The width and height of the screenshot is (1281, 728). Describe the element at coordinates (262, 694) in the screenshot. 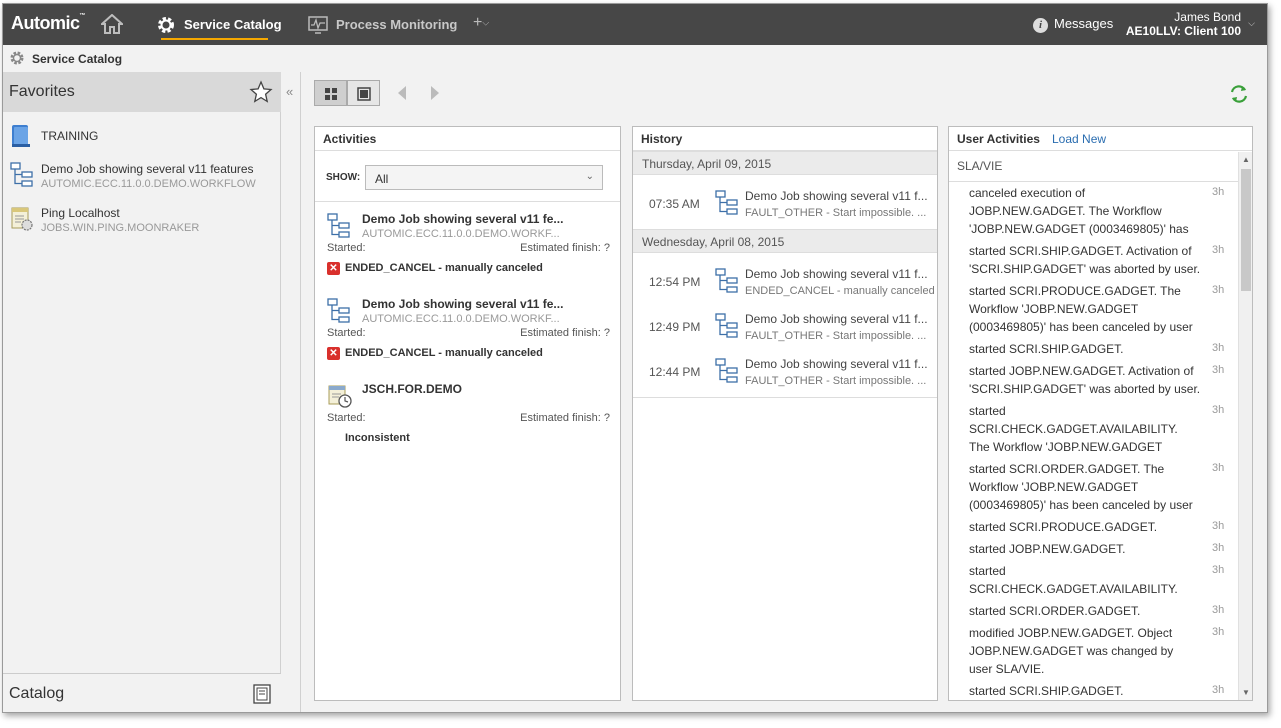

I see `book-icon` at that location.